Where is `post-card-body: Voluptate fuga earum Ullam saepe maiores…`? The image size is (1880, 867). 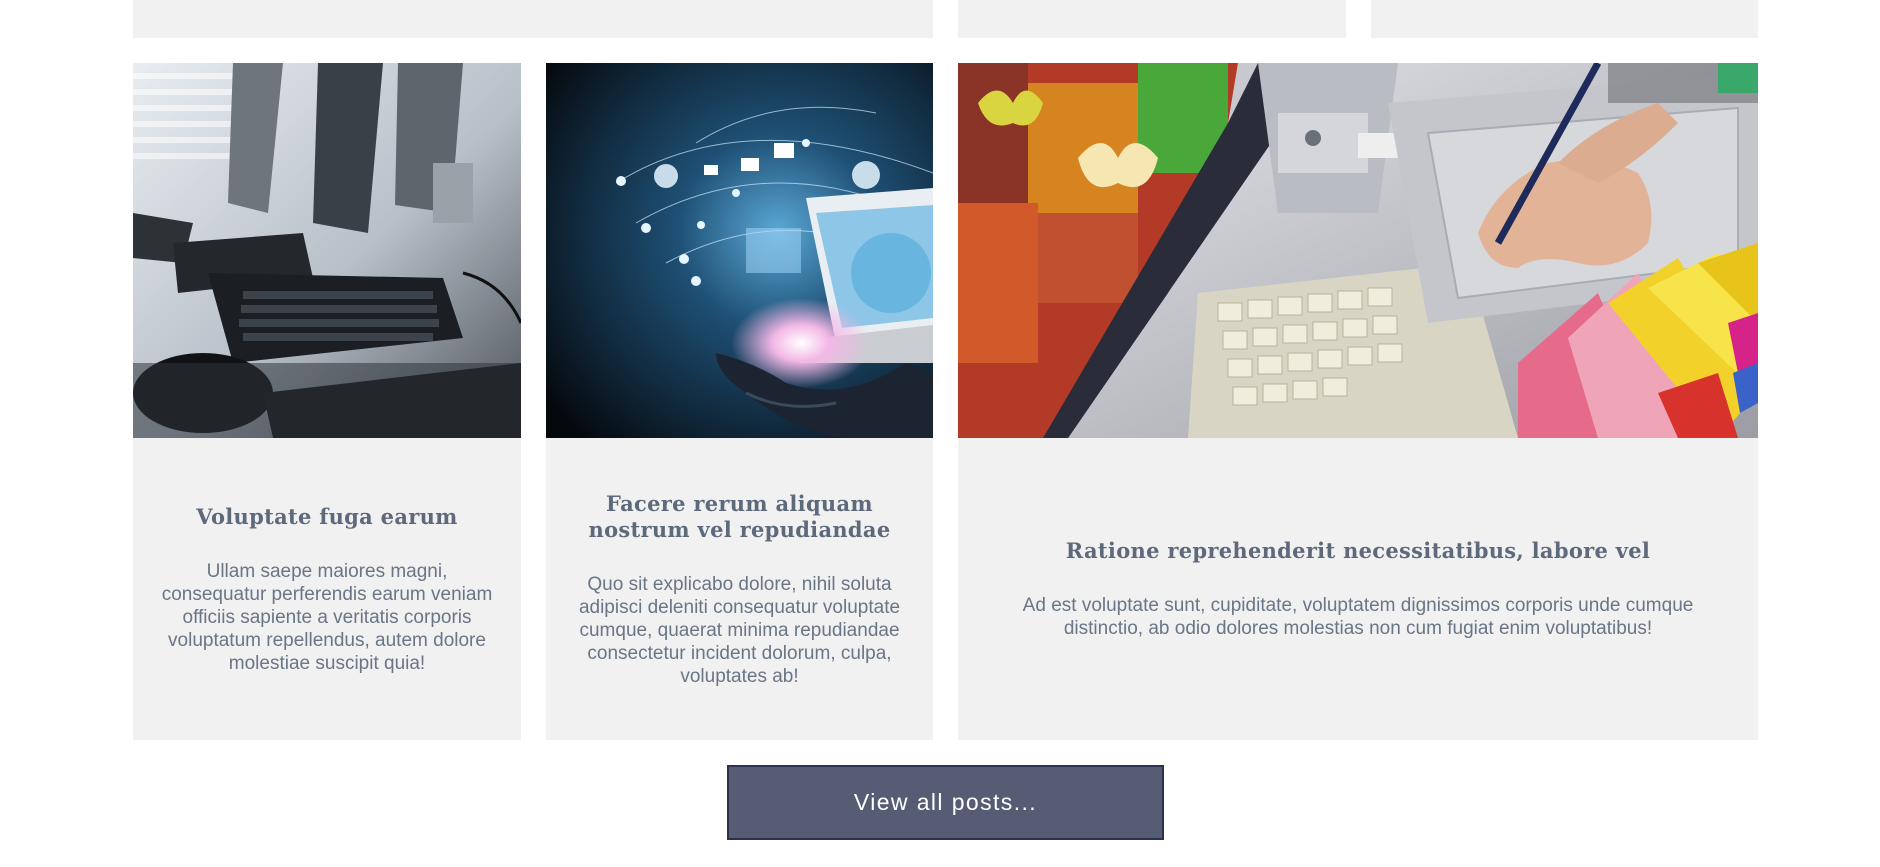
post-card-body: Voluptate fuga earum Ullam saepe maiores… is located at coordinates (327, 589).